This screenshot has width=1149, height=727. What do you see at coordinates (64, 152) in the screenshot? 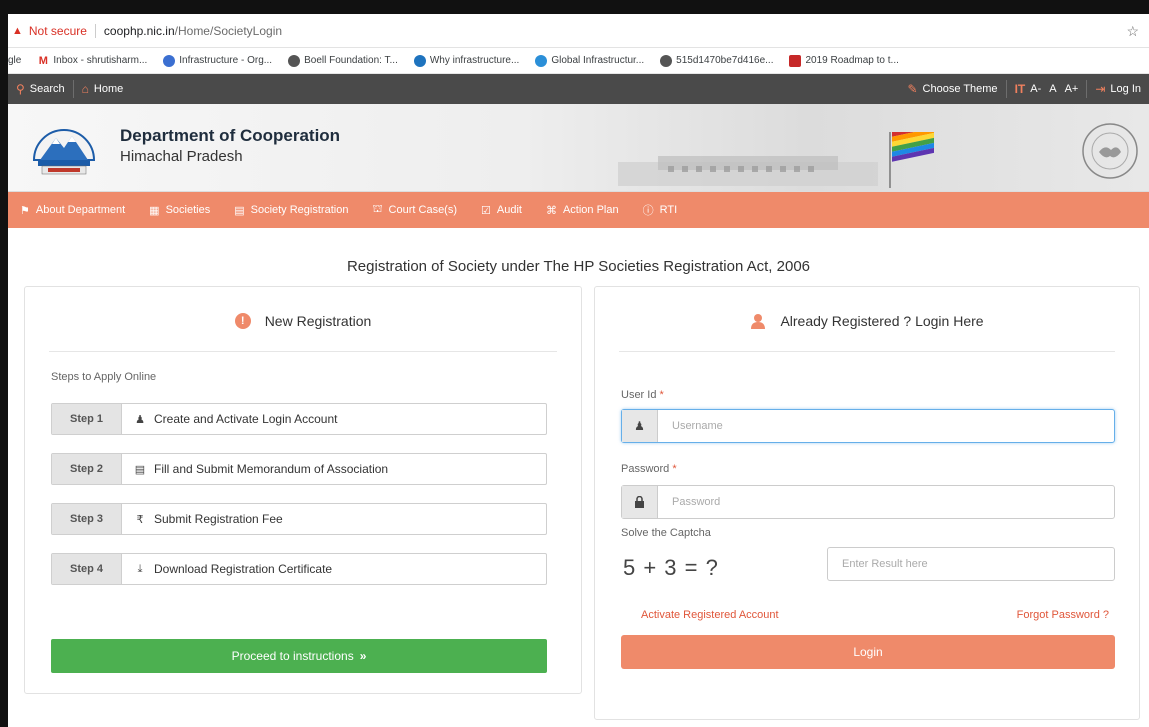
I see `hp-emblem-icon` at bounding box center [64, 152].